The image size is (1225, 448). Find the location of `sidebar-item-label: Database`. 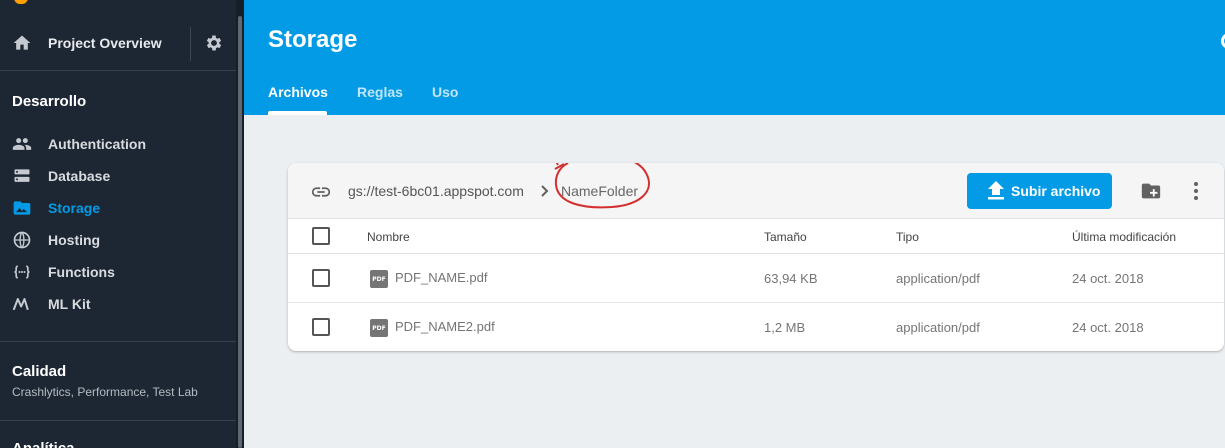

sidebar-item-label: Database is located at coordinates (79, 176).